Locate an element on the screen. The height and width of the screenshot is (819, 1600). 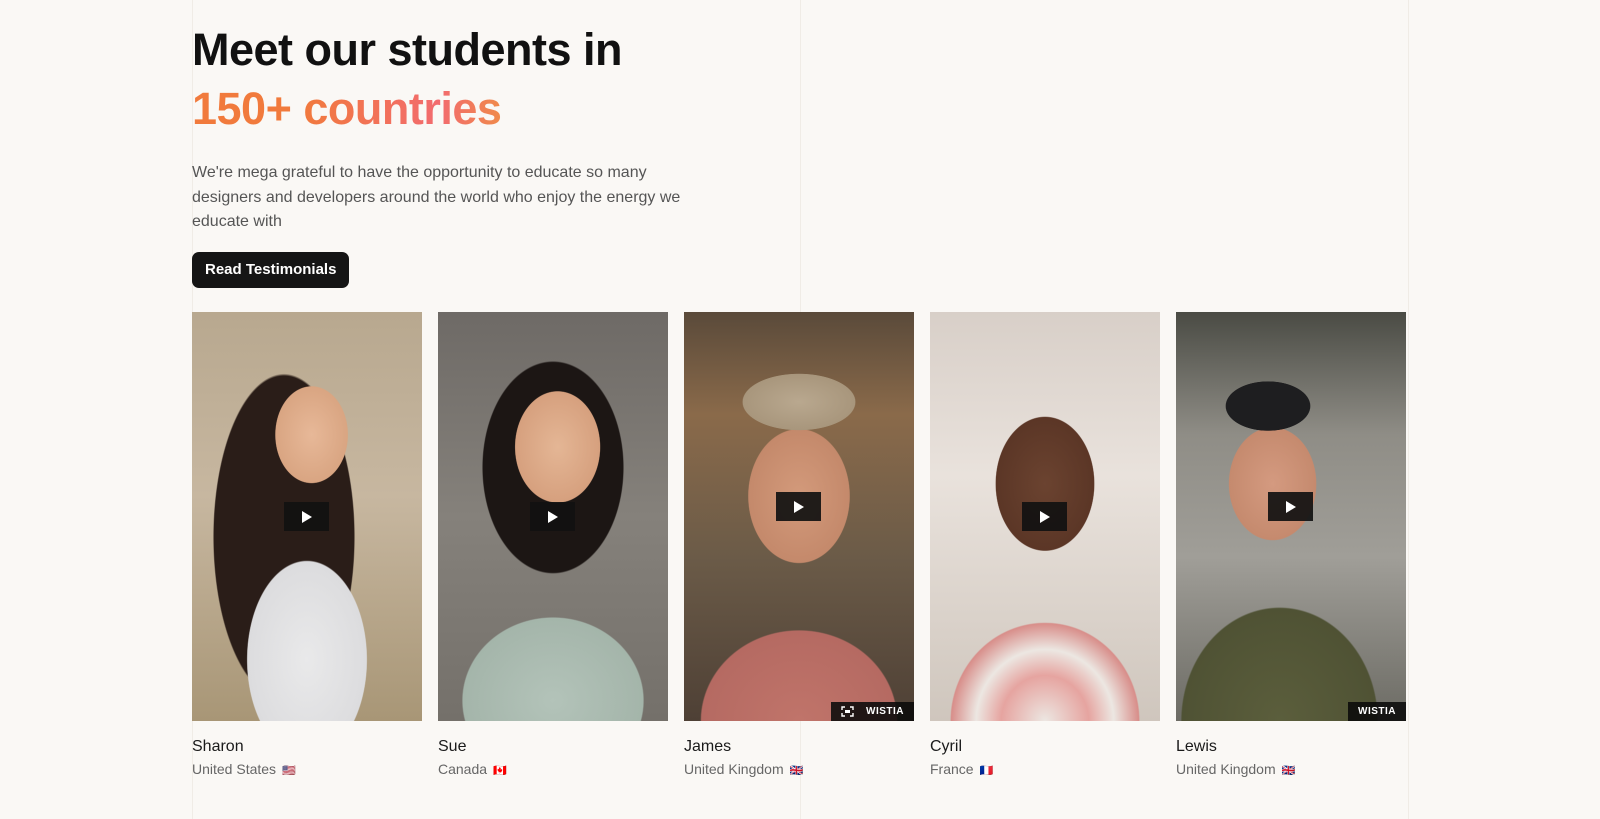
title-line-2-highlight: 150+ countries is located at coordinates (347, 108).